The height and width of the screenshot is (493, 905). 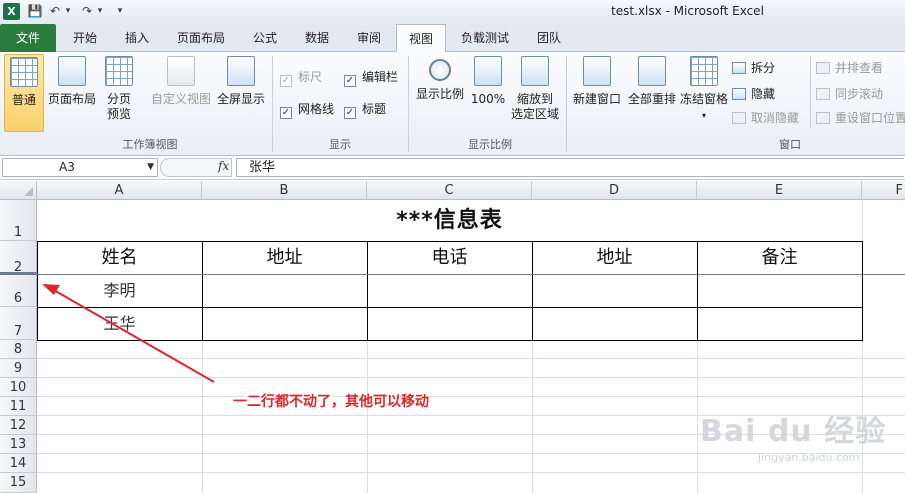 I want to click on reset-position-icon, so click(x=823, y=118).